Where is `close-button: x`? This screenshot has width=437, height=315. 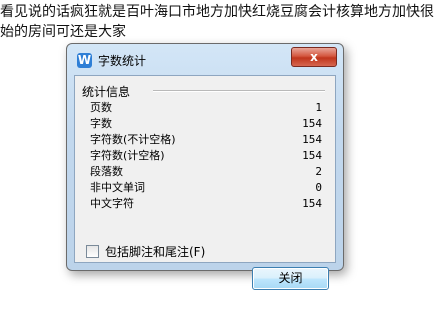 close-button: x is located at coordinates (314, 57).